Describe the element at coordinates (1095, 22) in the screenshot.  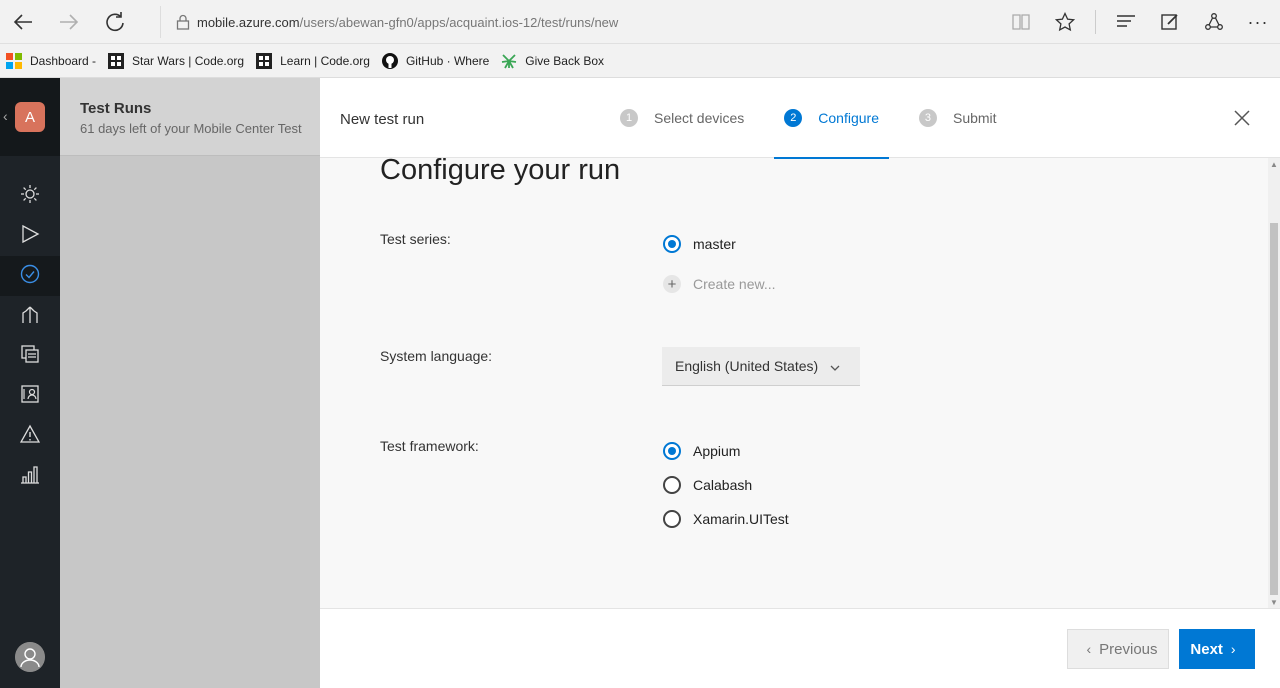
I see `toolbar-separator` at that location.